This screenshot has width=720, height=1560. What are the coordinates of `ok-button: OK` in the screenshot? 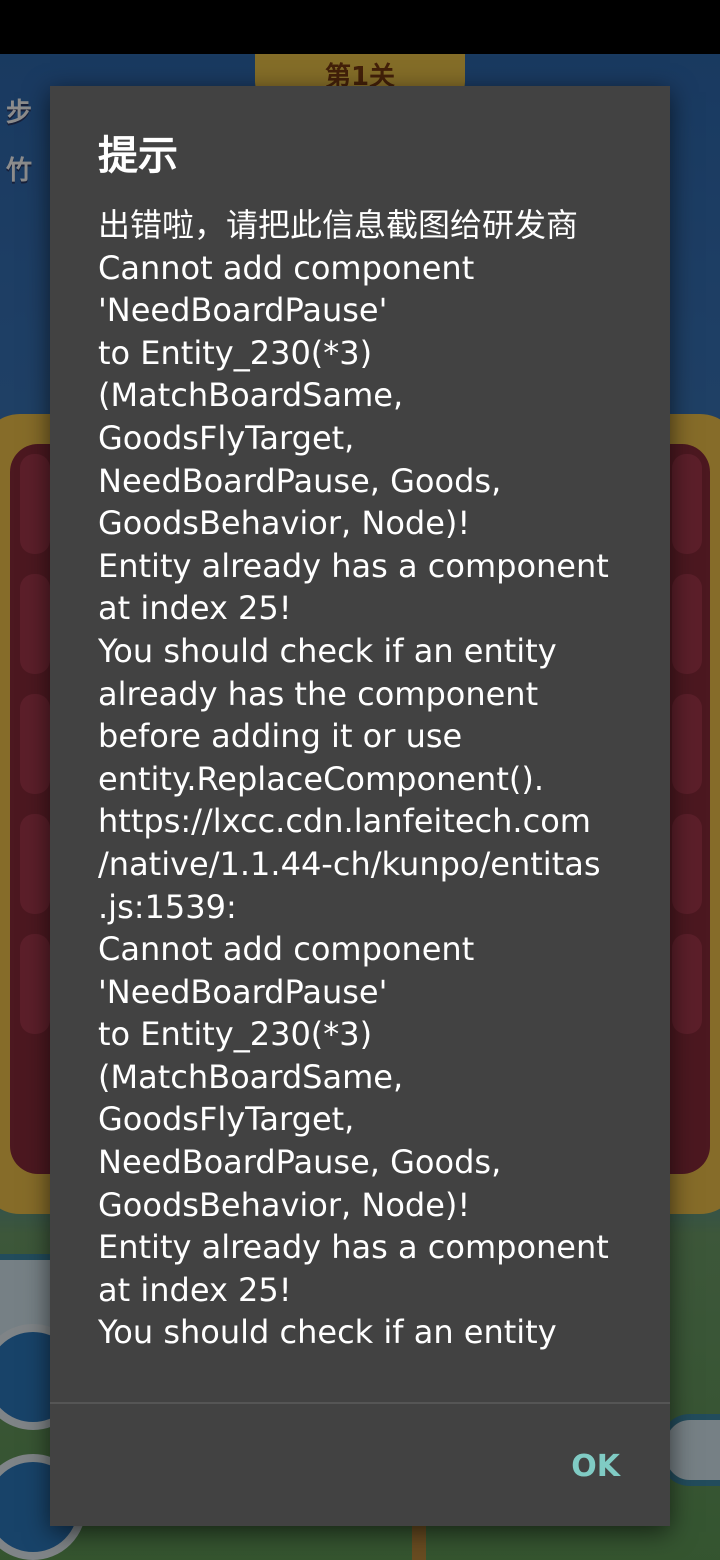 It's located at (575, 1467).